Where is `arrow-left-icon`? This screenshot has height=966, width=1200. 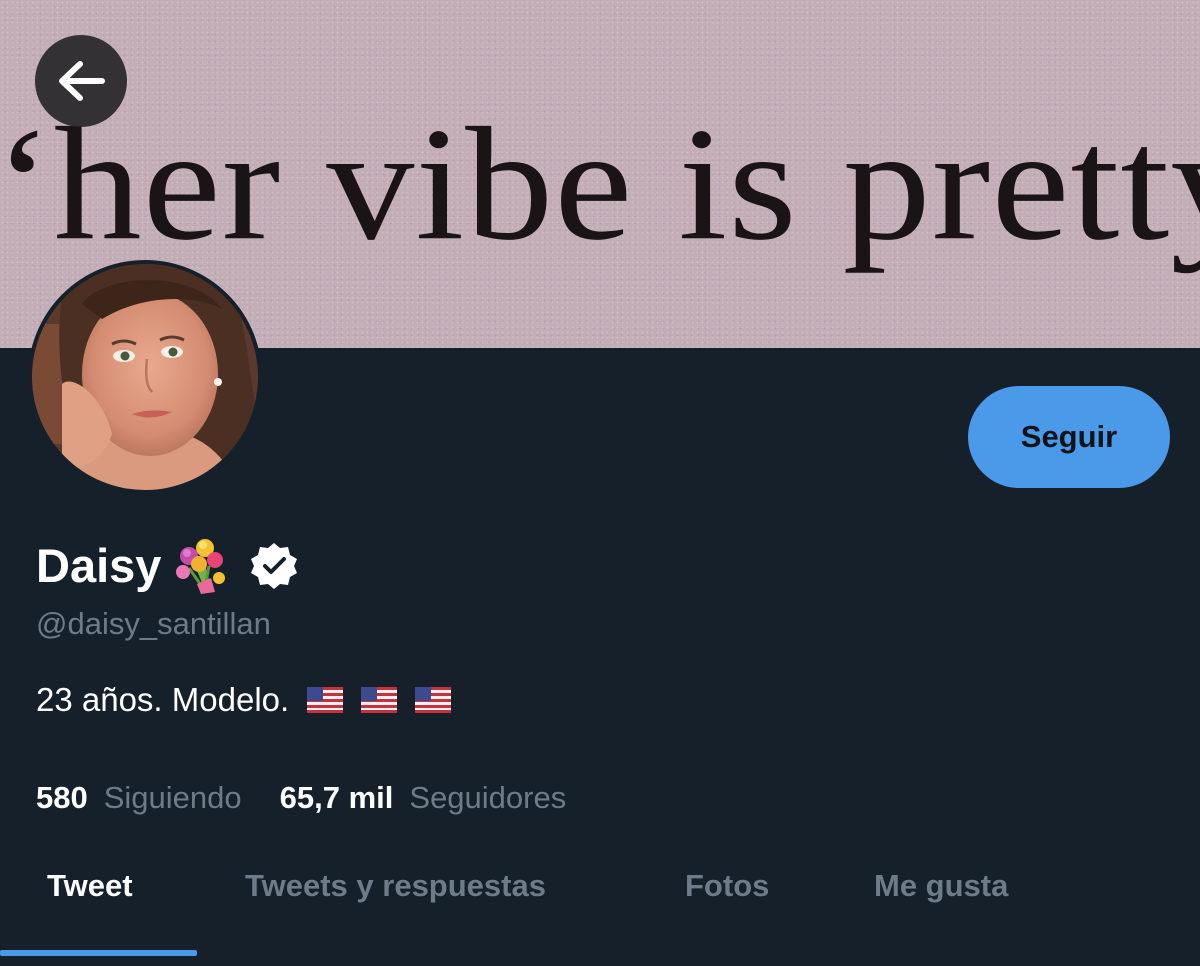 arrow-left-icon is located at coordinates (82, 81).